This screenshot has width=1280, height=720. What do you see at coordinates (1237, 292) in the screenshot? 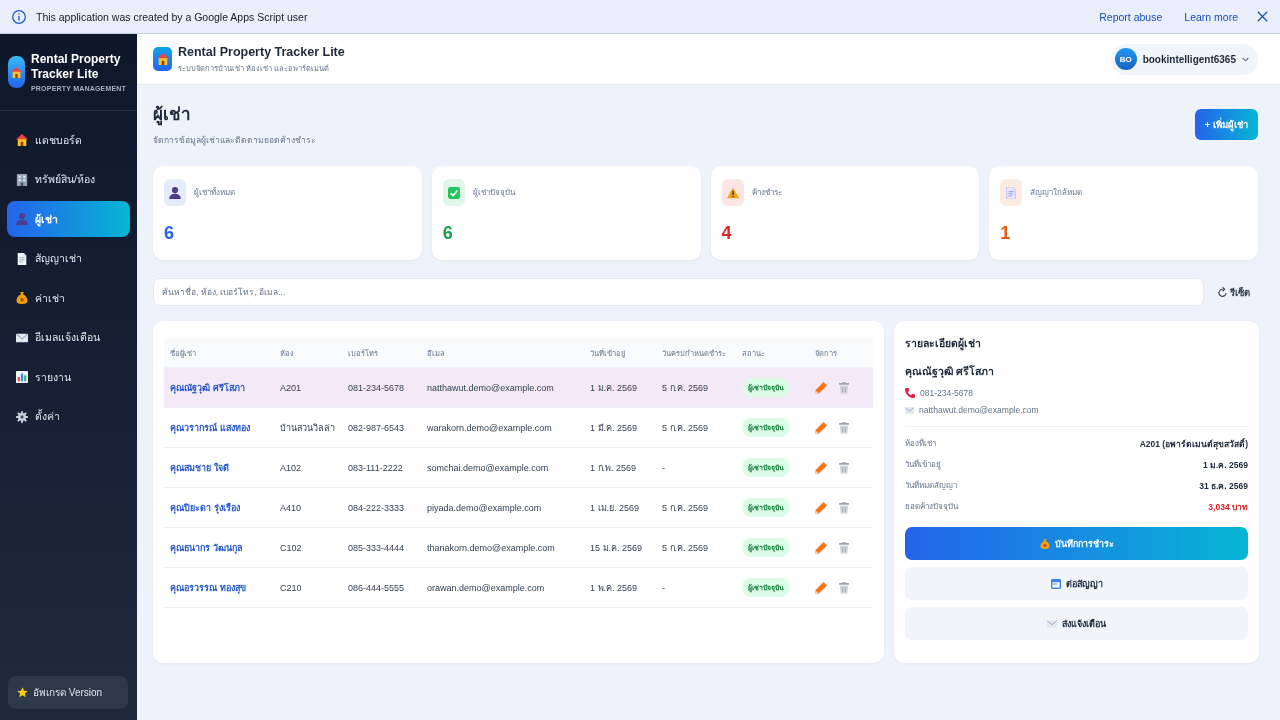
I see `reset-button: รีเซ็ต` at bounding box center [1237, 292].